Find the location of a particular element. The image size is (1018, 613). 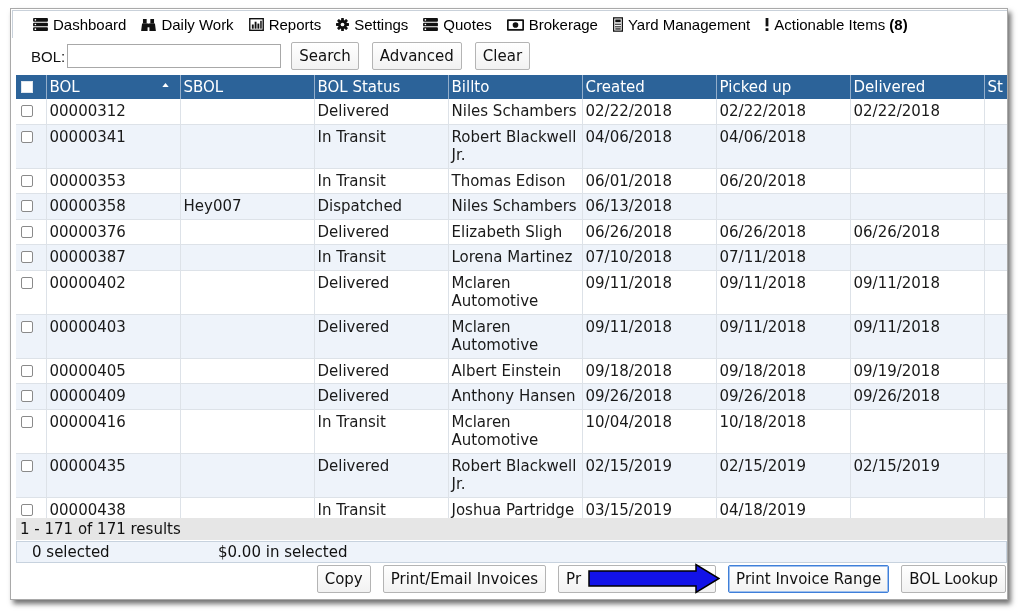

select-all-checkbox is located at coordinates (27, 87).